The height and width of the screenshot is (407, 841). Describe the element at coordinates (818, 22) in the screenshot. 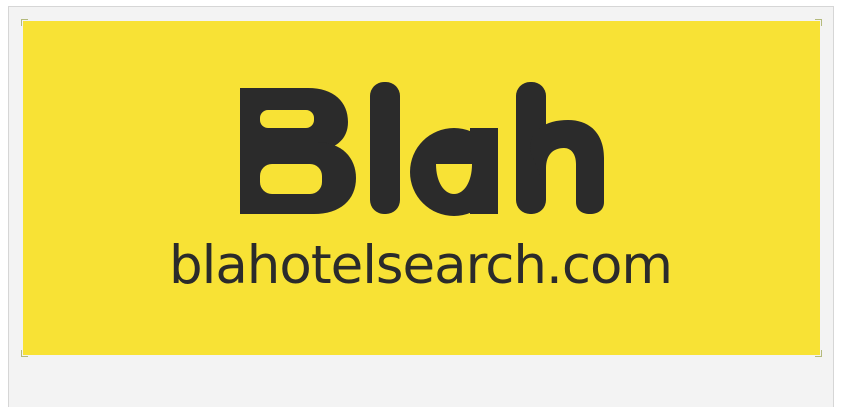

I see `crop-corner-top-right` at that location.